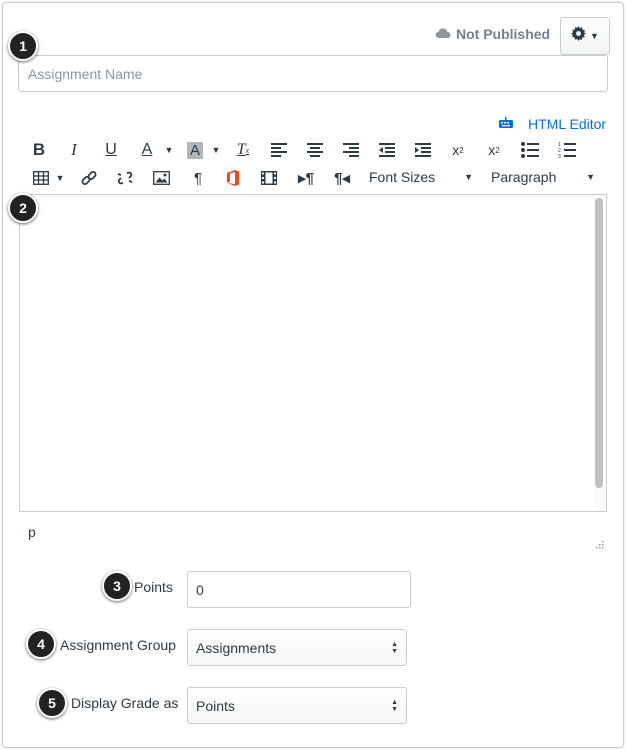  What do you see at coordinates (297, 705) in the screenshot?
I see `display-grade-select: Points ▲ ▼` at bounding box center [297, 705].